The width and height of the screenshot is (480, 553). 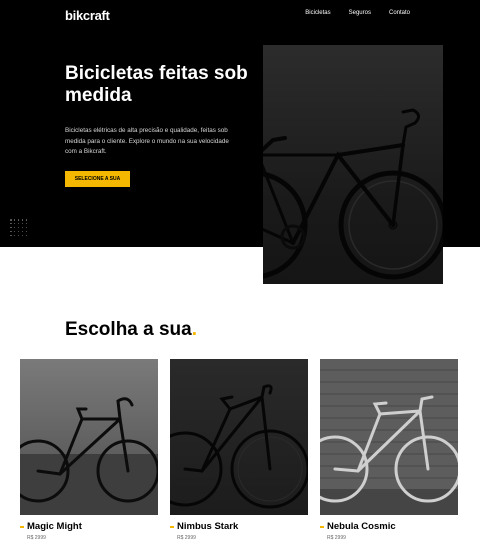 What do you see at coordinates (389, 526) in the screenshot?
I see `product-name: Nebula Cosmic` at bounding box center [389, 526].